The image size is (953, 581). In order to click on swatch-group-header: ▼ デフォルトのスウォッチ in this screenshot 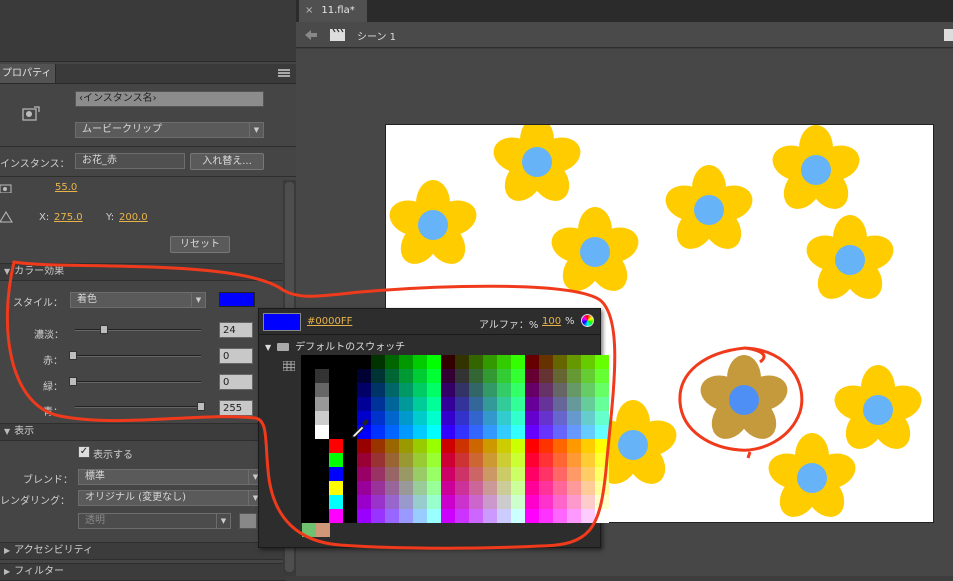, I will do `click(335, 345)`.